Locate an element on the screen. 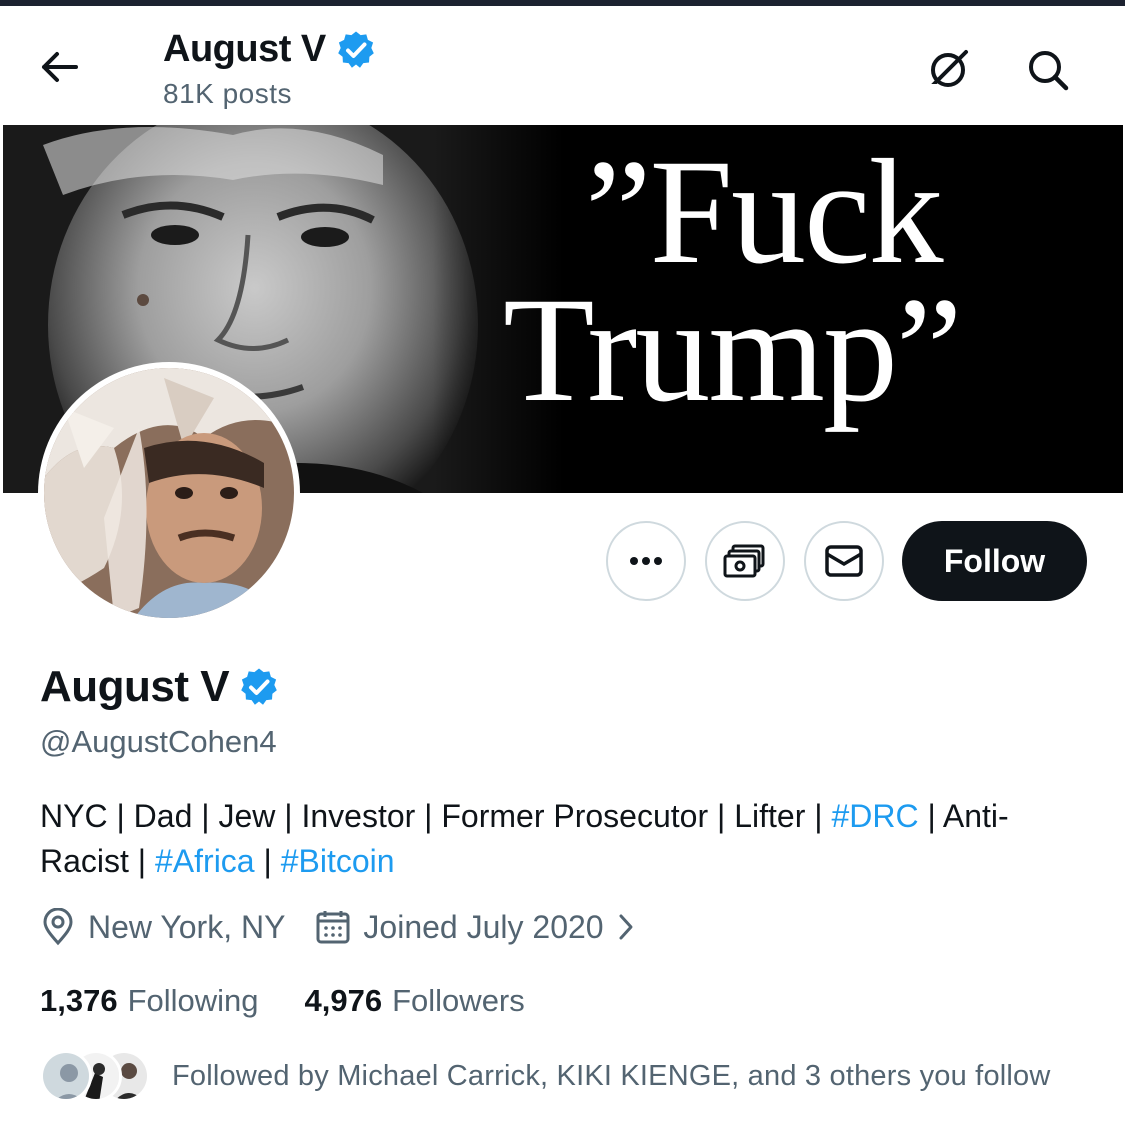 Image resolution: width=1125 pixels, height=1125 pixels. post-count: 81K posts is located at coordinates (228, 93).